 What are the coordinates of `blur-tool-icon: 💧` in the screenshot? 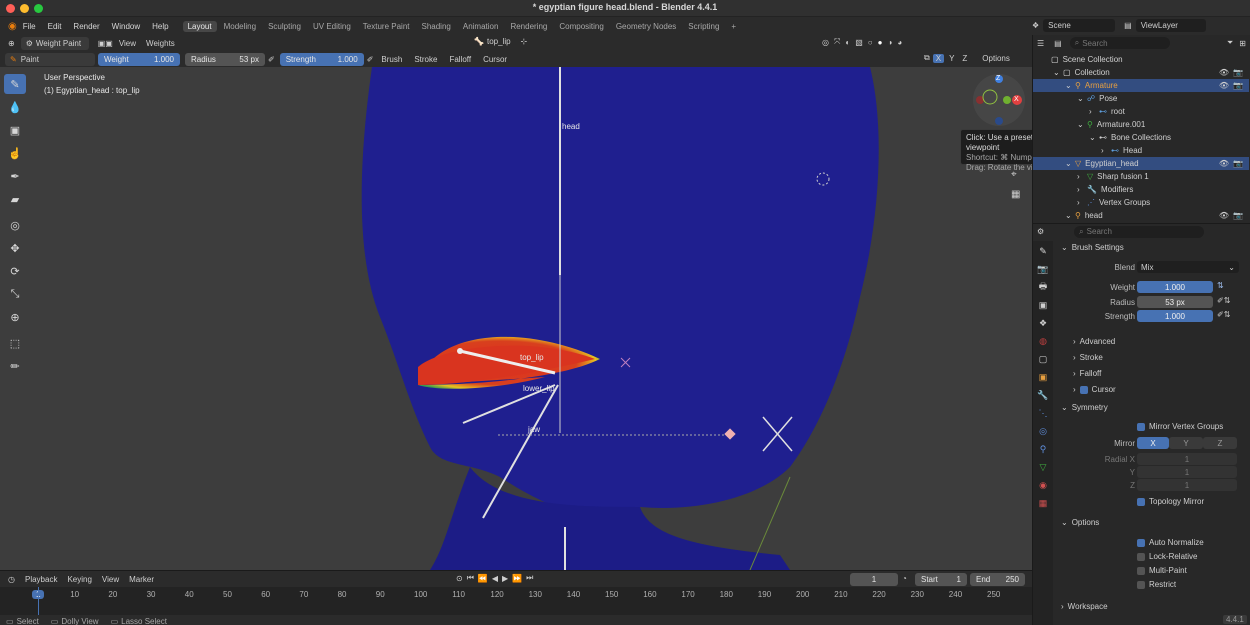 It's located at (15, 107).